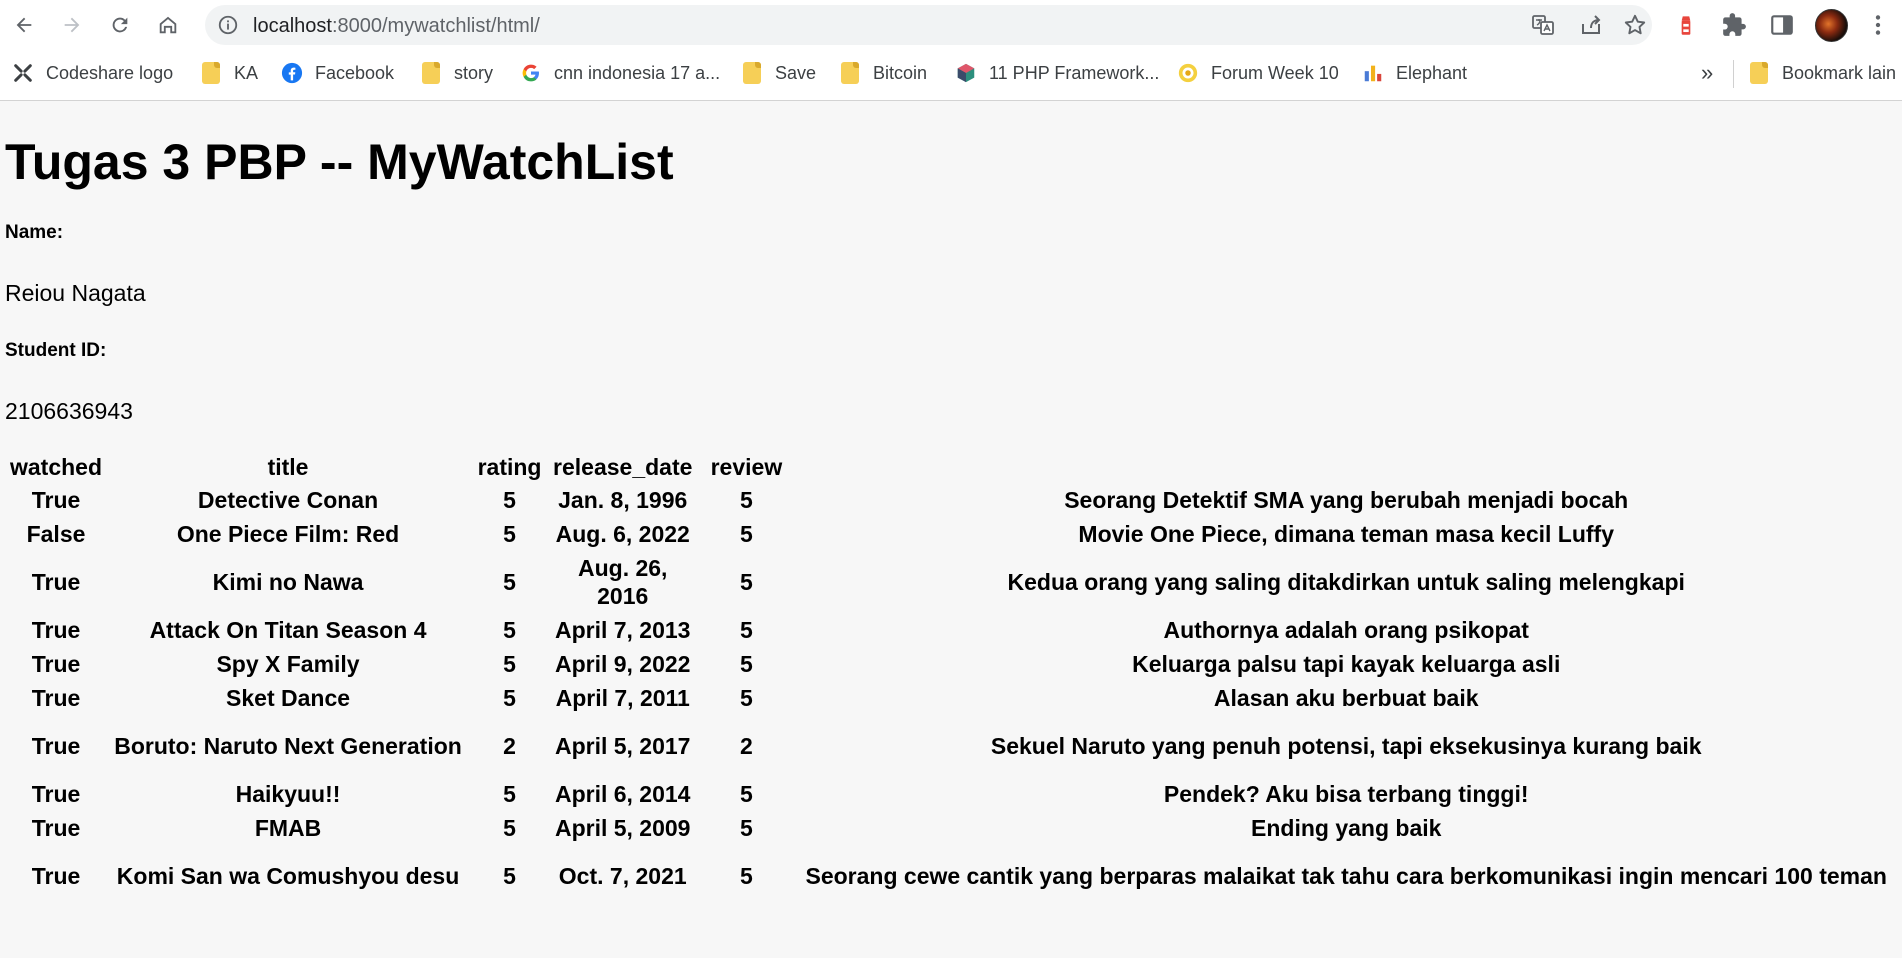  What do you see at coordinates (746, 746) in the screenshot?
I see `cell-review: 2` at bounding box center [746, 746].